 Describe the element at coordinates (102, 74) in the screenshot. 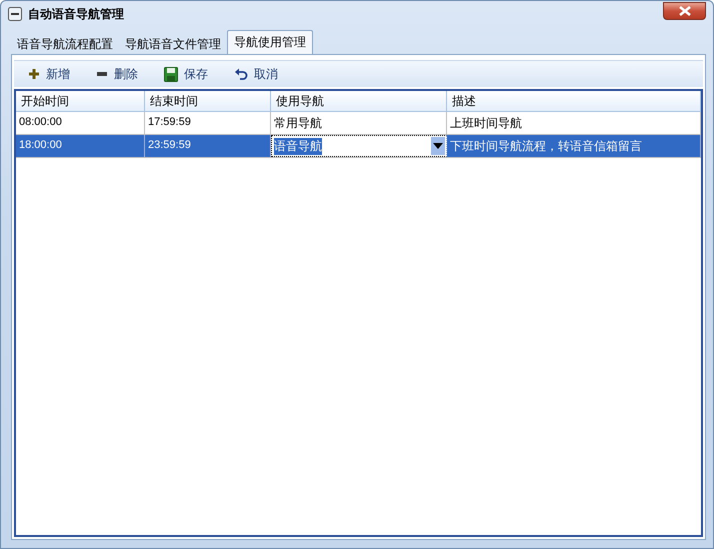

I see `minus-icon` at that location.